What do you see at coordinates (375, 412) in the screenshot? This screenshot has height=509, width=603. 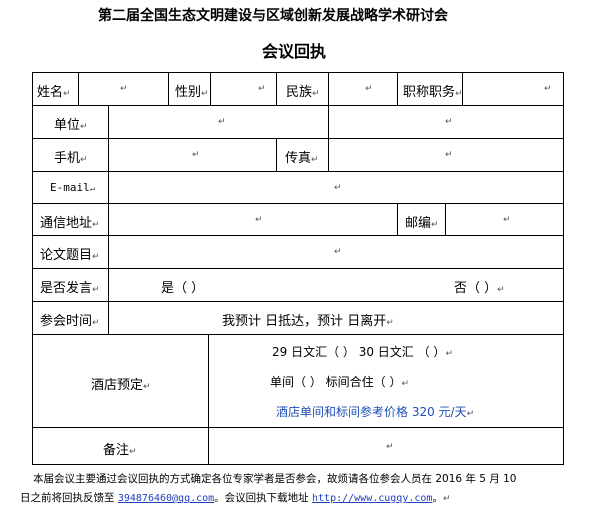 I see `hotel-price-note: 酒店单间和标间参考价格 320 元/天↵` at bounding box center [375, 412].